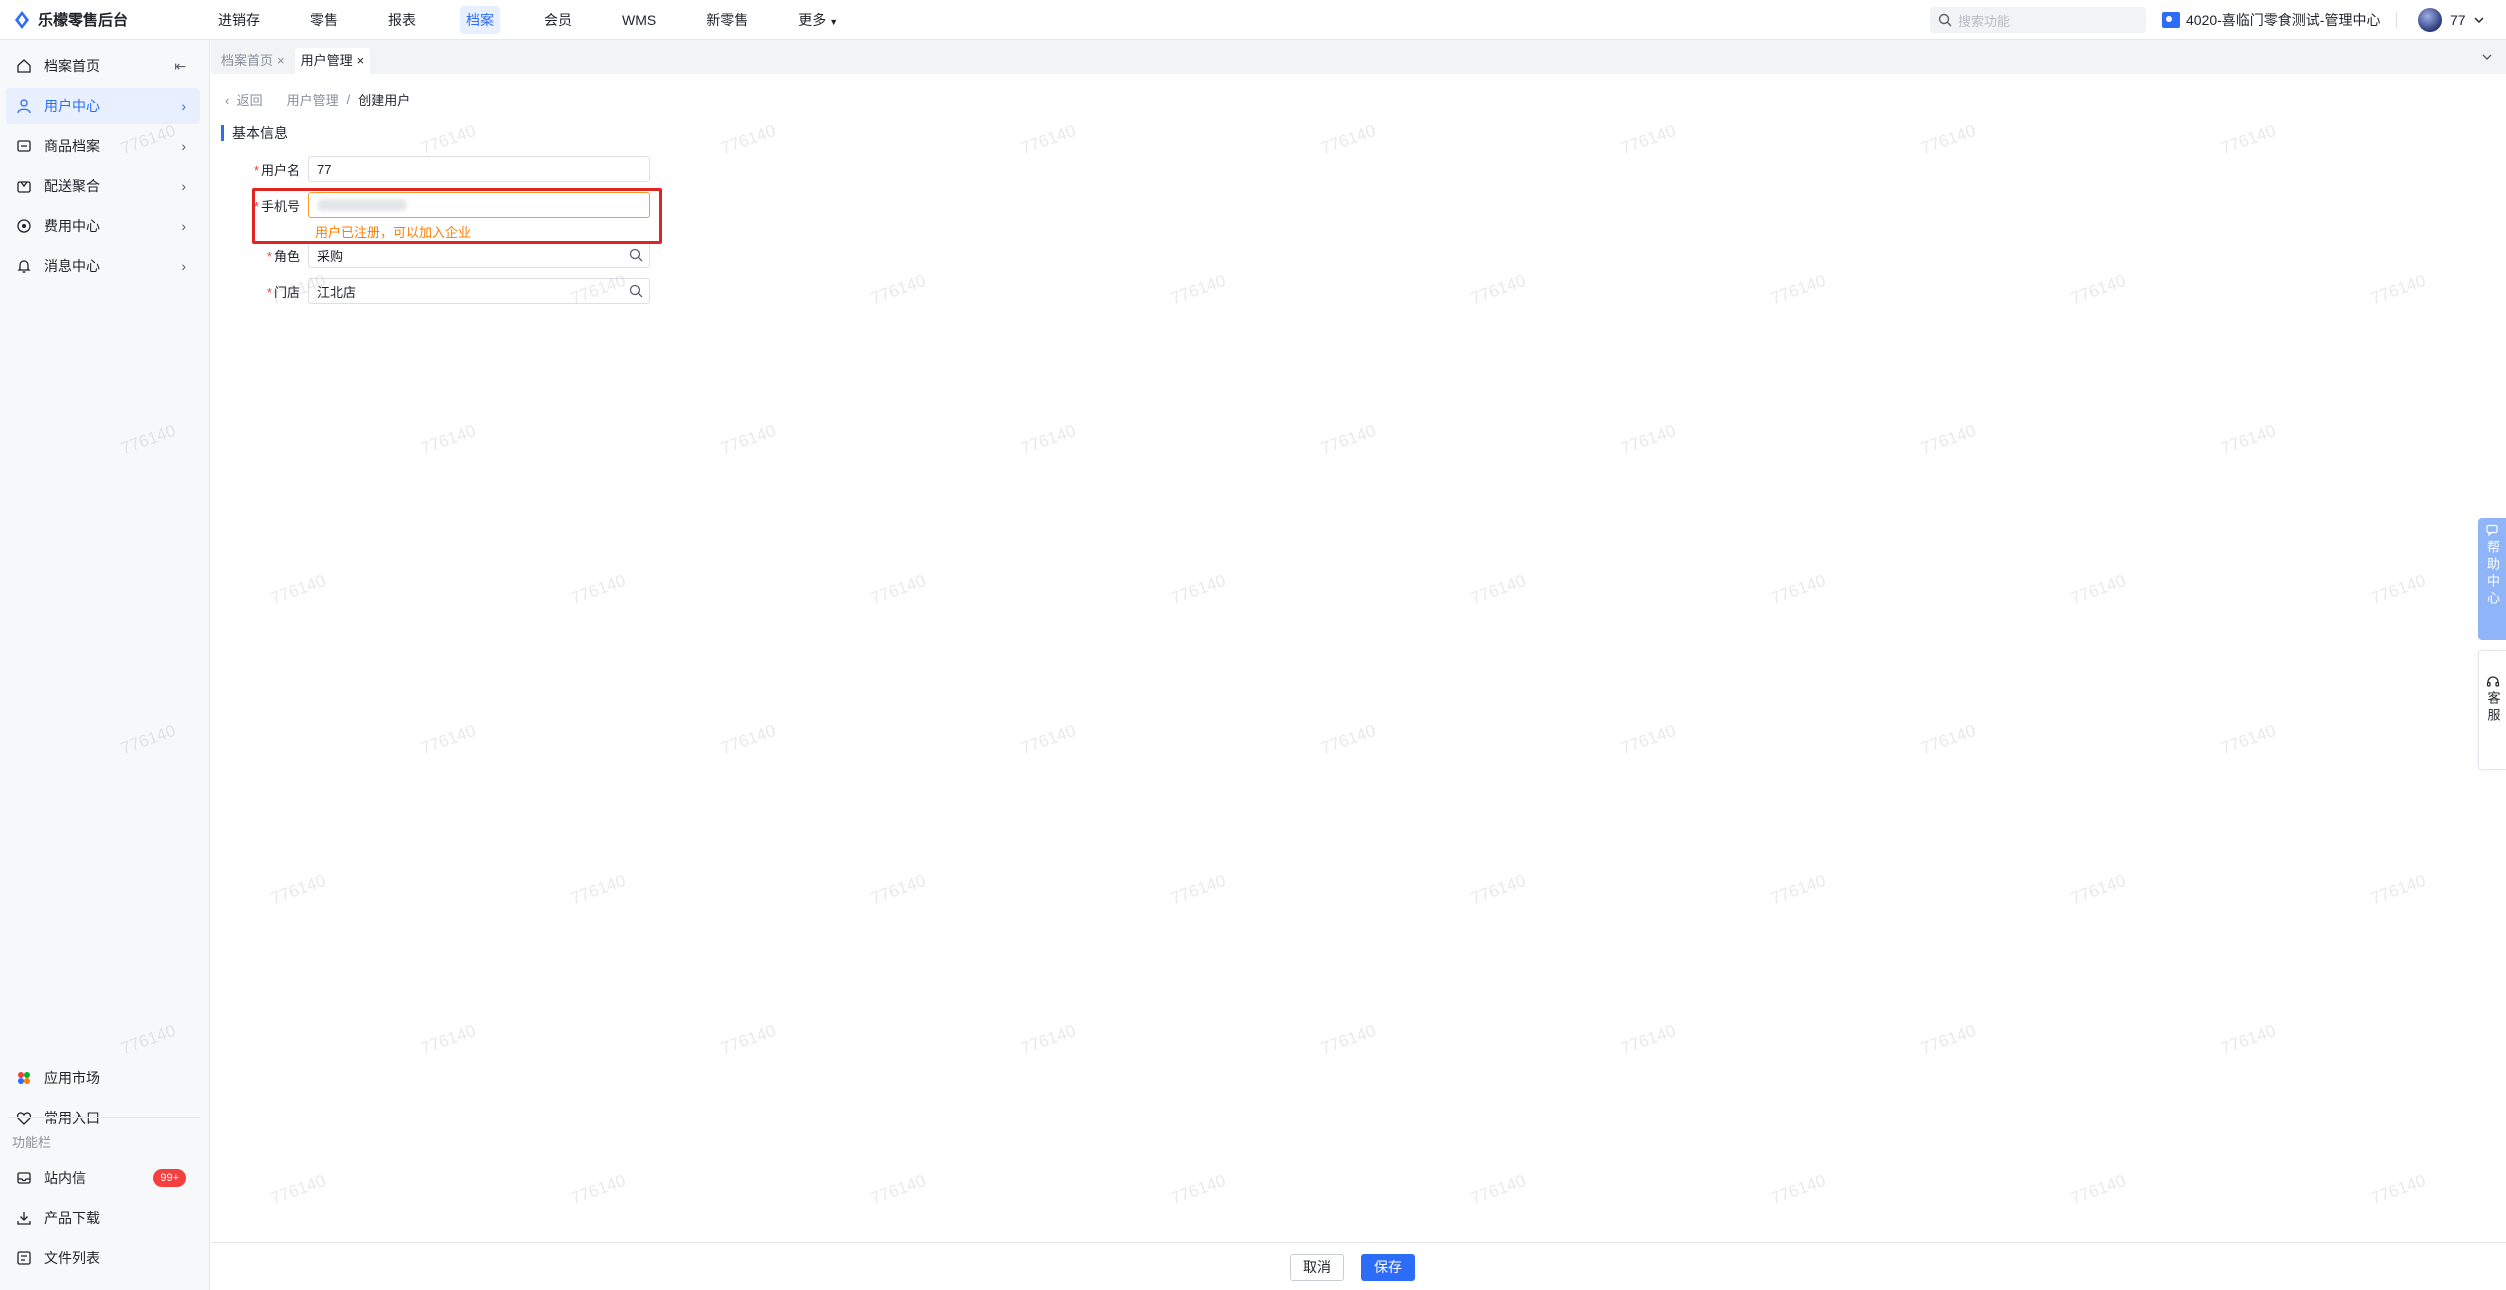 The width and height of the screenshot is (2506, 1290). Describe the element at coordinates (83, 20) in the screenshot. I see `brand-name: 乐檬零售后台` at that location.